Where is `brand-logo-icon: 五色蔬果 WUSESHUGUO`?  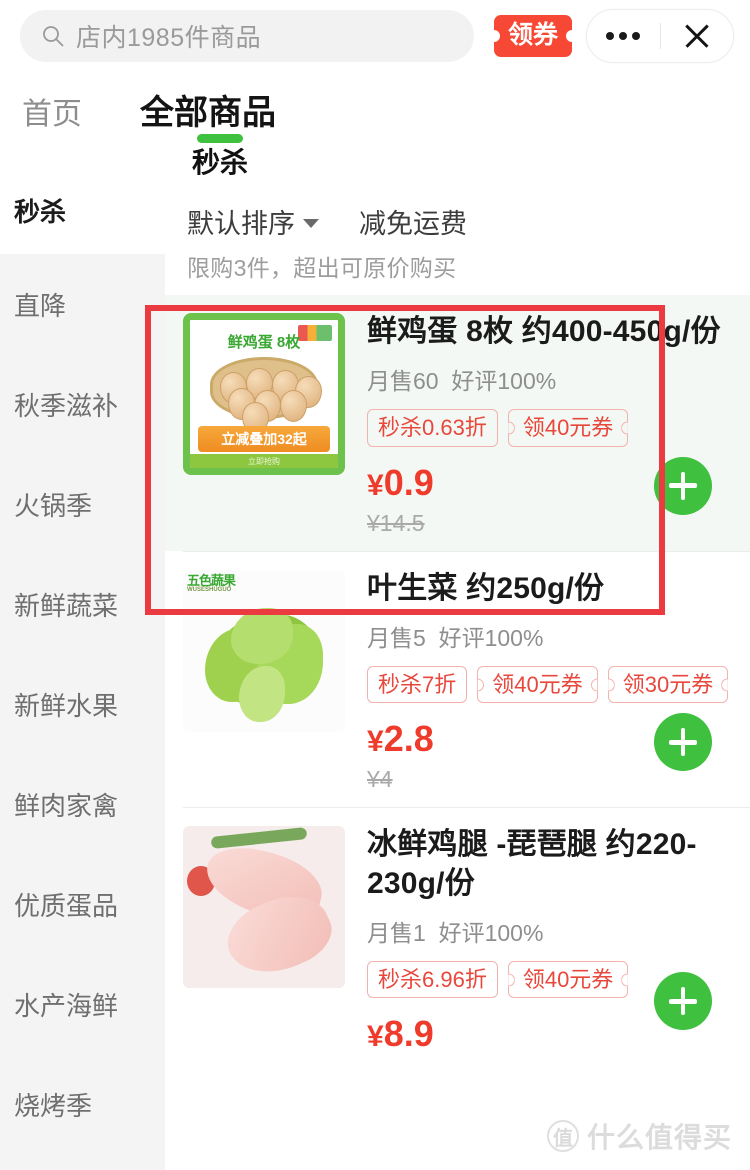
brand-logo-icon: 五色蔬果 WUSESHUGUO is located at coordinates (211, 582).